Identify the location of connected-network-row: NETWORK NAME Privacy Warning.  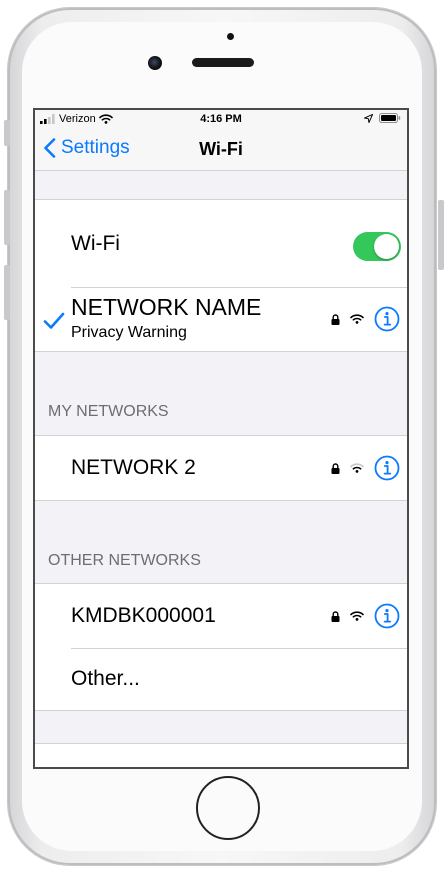
(221, 319).